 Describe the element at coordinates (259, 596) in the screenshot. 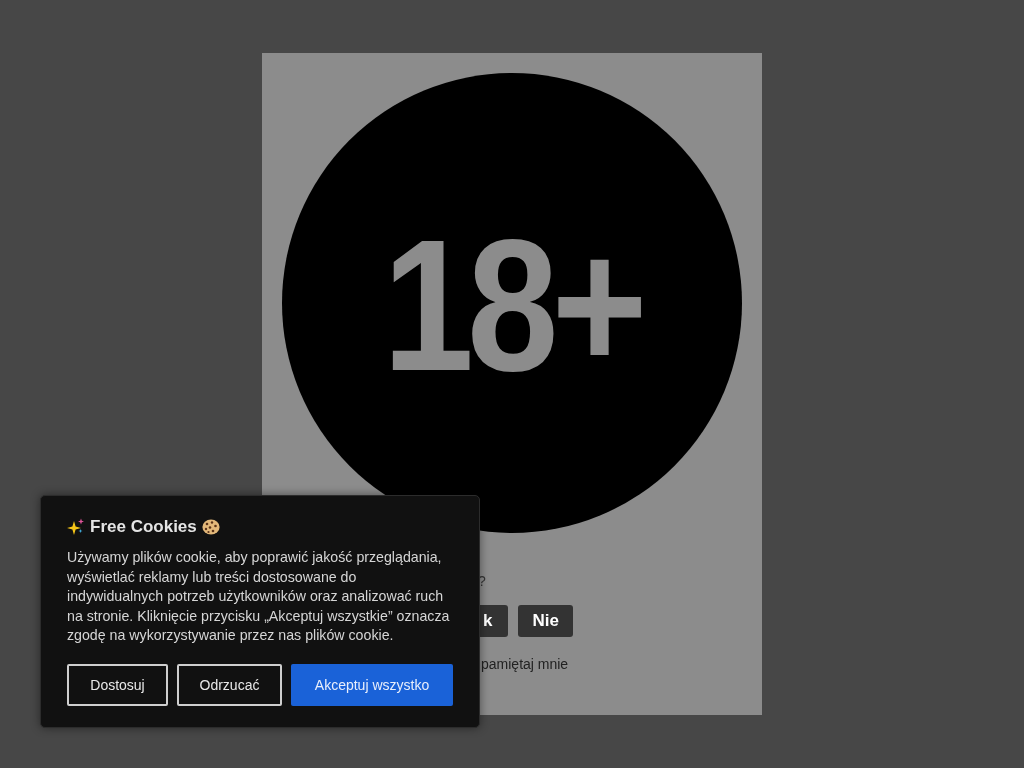

I see `cookie-banner-message: Używamy plików cookie, aby poprawić jakość przeglądania, wyświetlać reklamy lub treści dostosowane do indywidualnych potrzeb użytkowników oraz analizować ruch na stronie. Kliknięcie przycisku „Akceptuj wszystkie” oznacza zgodę na wykorzystywanie przez nas plików cookie.` at that location.